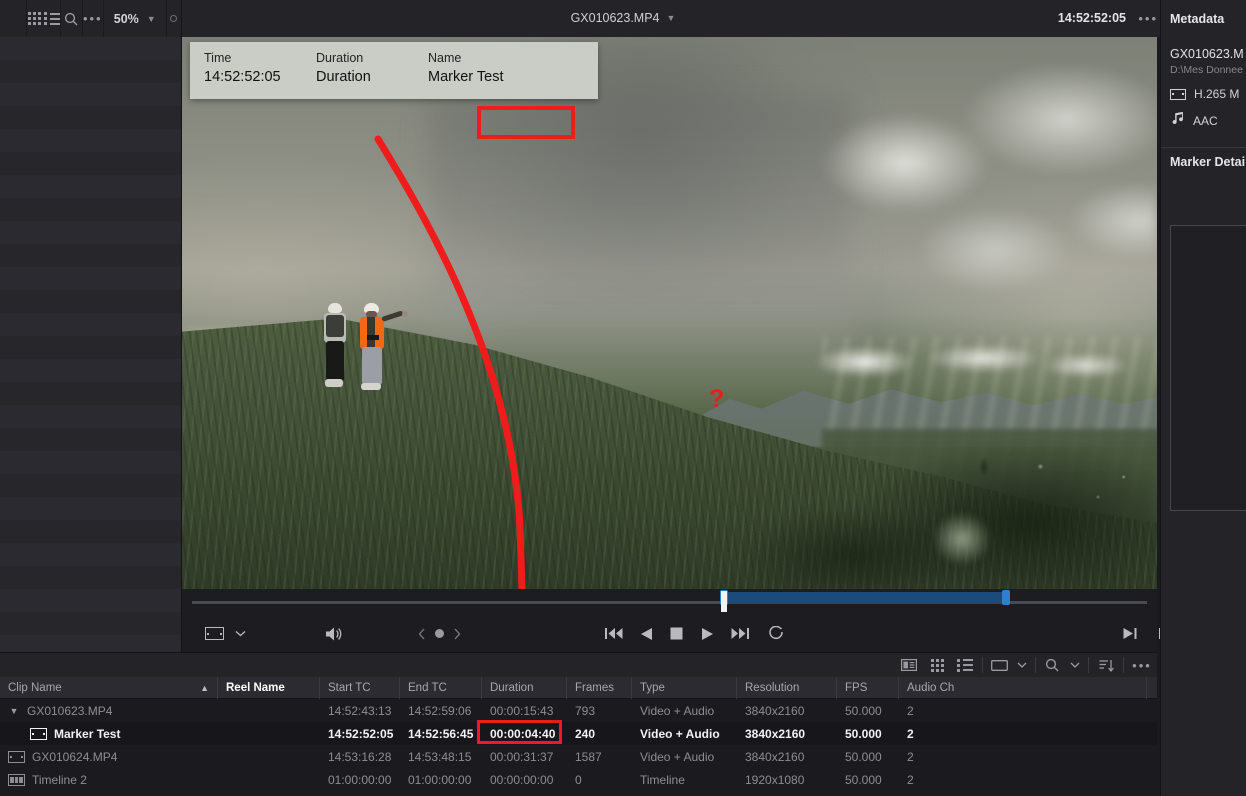 The image size is (1246, 796). I want to click on table-header-label: Frames, so click(594, 687).